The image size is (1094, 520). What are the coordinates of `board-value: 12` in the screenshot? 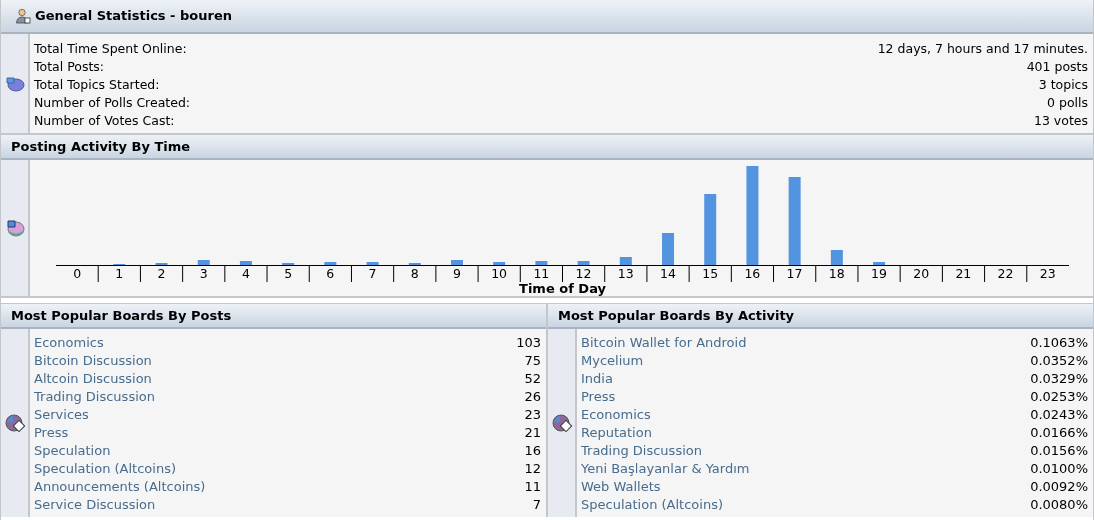 It's located at (532, 469).